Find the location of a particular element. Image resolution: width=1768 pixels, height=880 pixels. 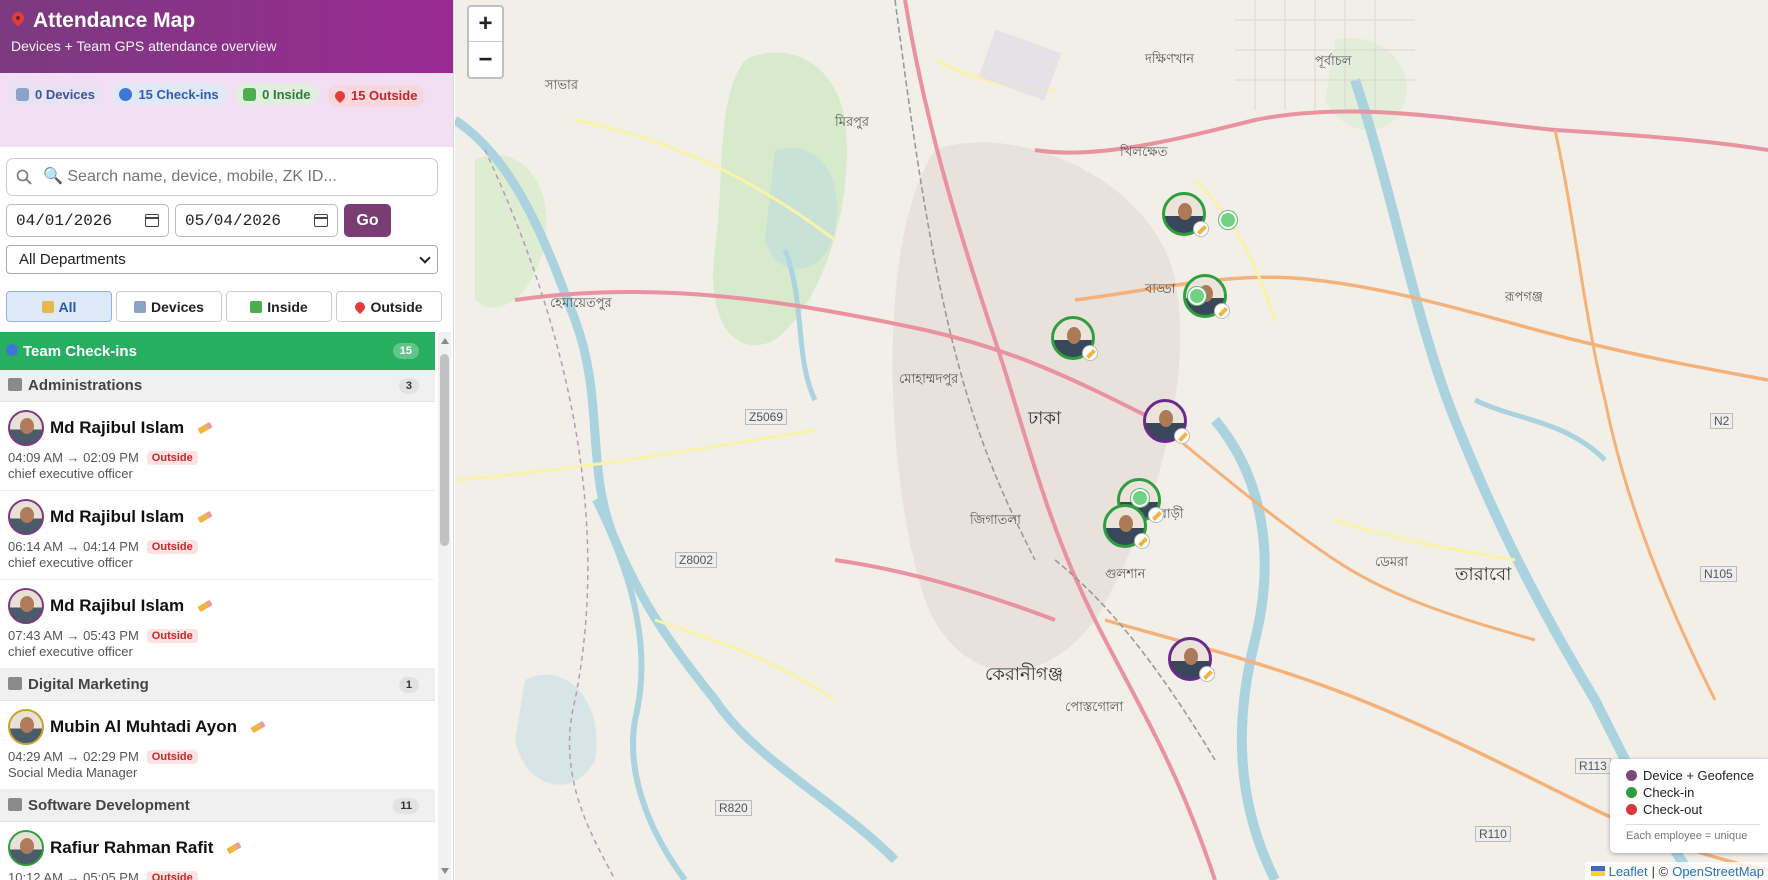

employee-role: Social Media Manager is located at coordinates (73, 772).